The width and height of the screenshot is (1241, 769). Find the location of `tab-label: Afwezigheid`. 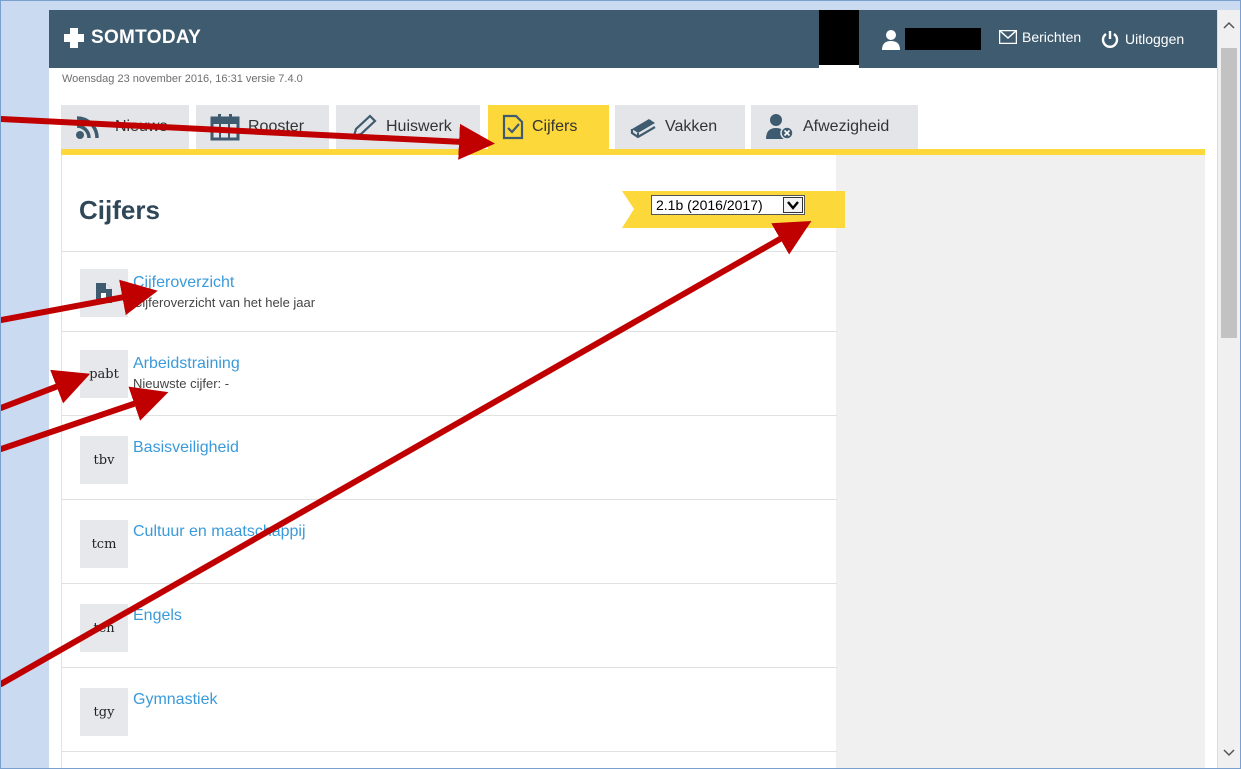

tab-label: Afwezigheid is located at coordinates (846, 126).